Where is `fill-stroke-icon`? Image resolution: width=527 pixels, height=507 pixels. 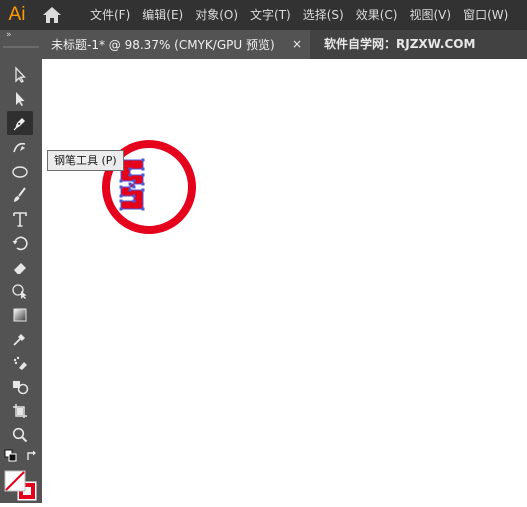
fill-stroke-icon is located at coordinates (20, 485).